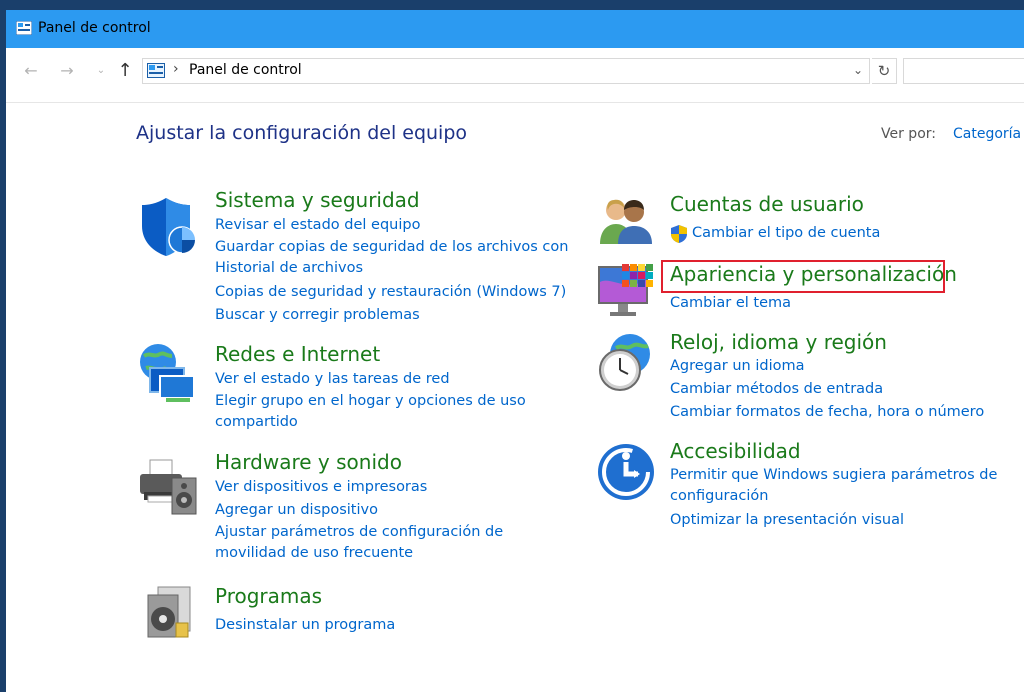  I want to click on page-title: Ajustar la configuración del equipo, so click(302, 133).